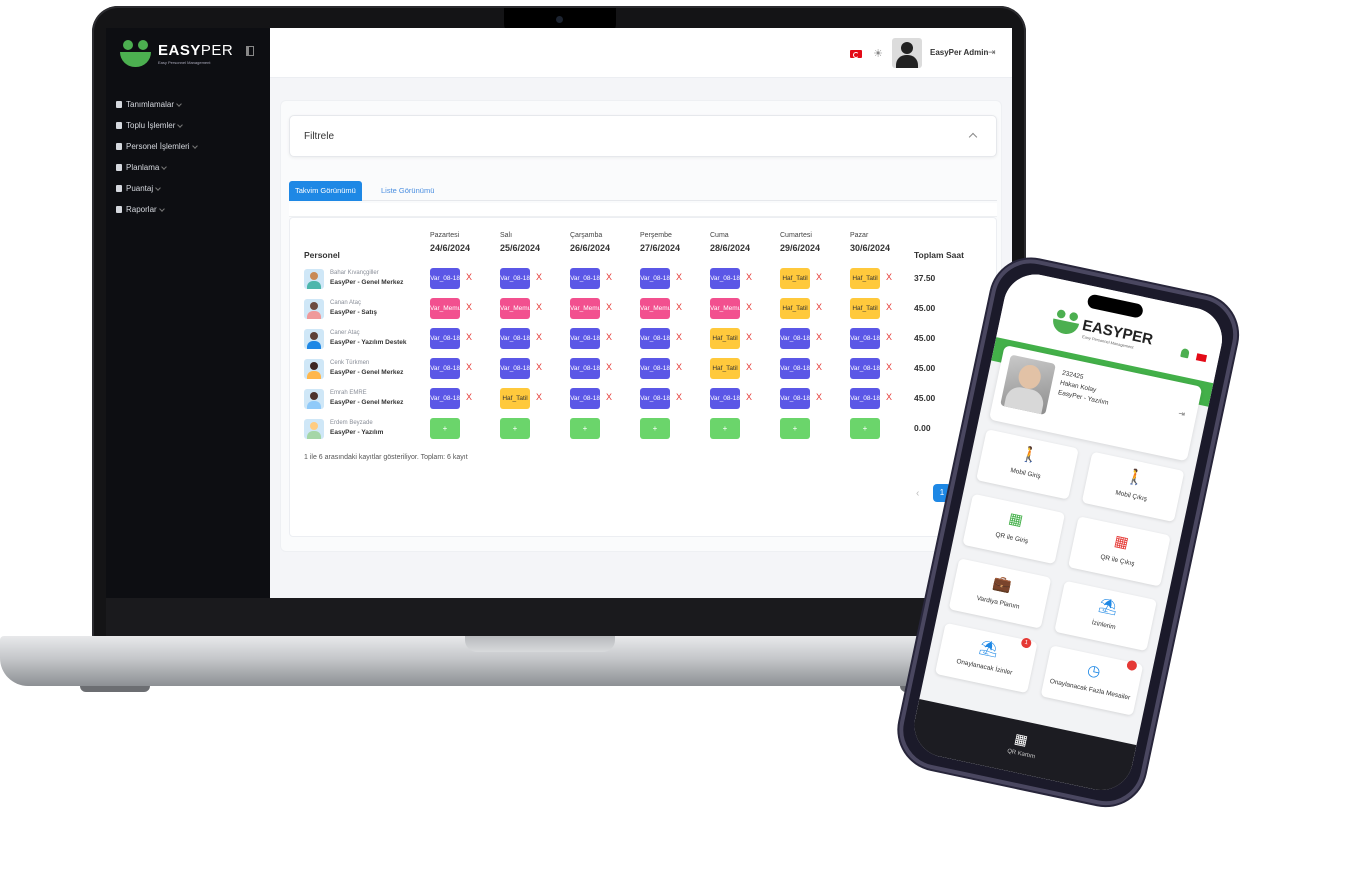 The width and height of the screenshot is (1359, 875). I want to click on tile-i-zinlerim: ⛱ İzinlerim, so click(1106, 616).